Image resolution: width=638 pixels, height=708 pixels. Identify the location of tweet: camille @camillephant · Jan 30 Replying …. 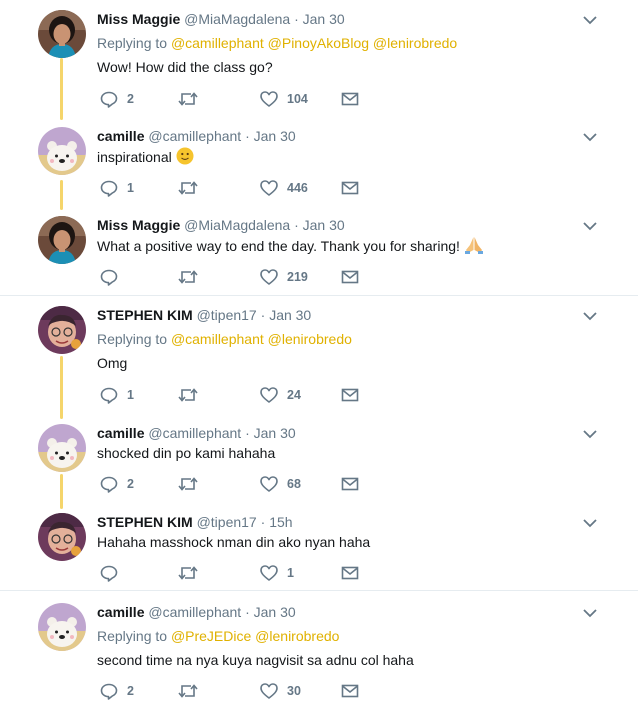
(319, 653).